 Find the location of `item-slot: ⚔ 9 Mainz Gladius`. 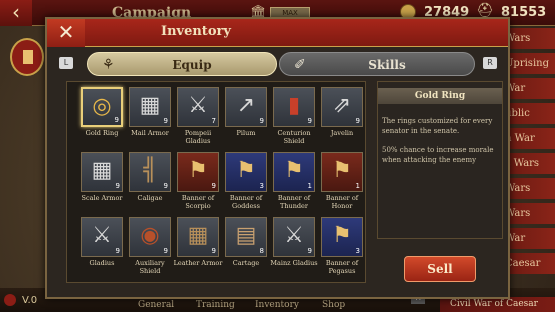

item-slot: ⚔ 9 Mainz Gladius is located at coordinates (294, 247).